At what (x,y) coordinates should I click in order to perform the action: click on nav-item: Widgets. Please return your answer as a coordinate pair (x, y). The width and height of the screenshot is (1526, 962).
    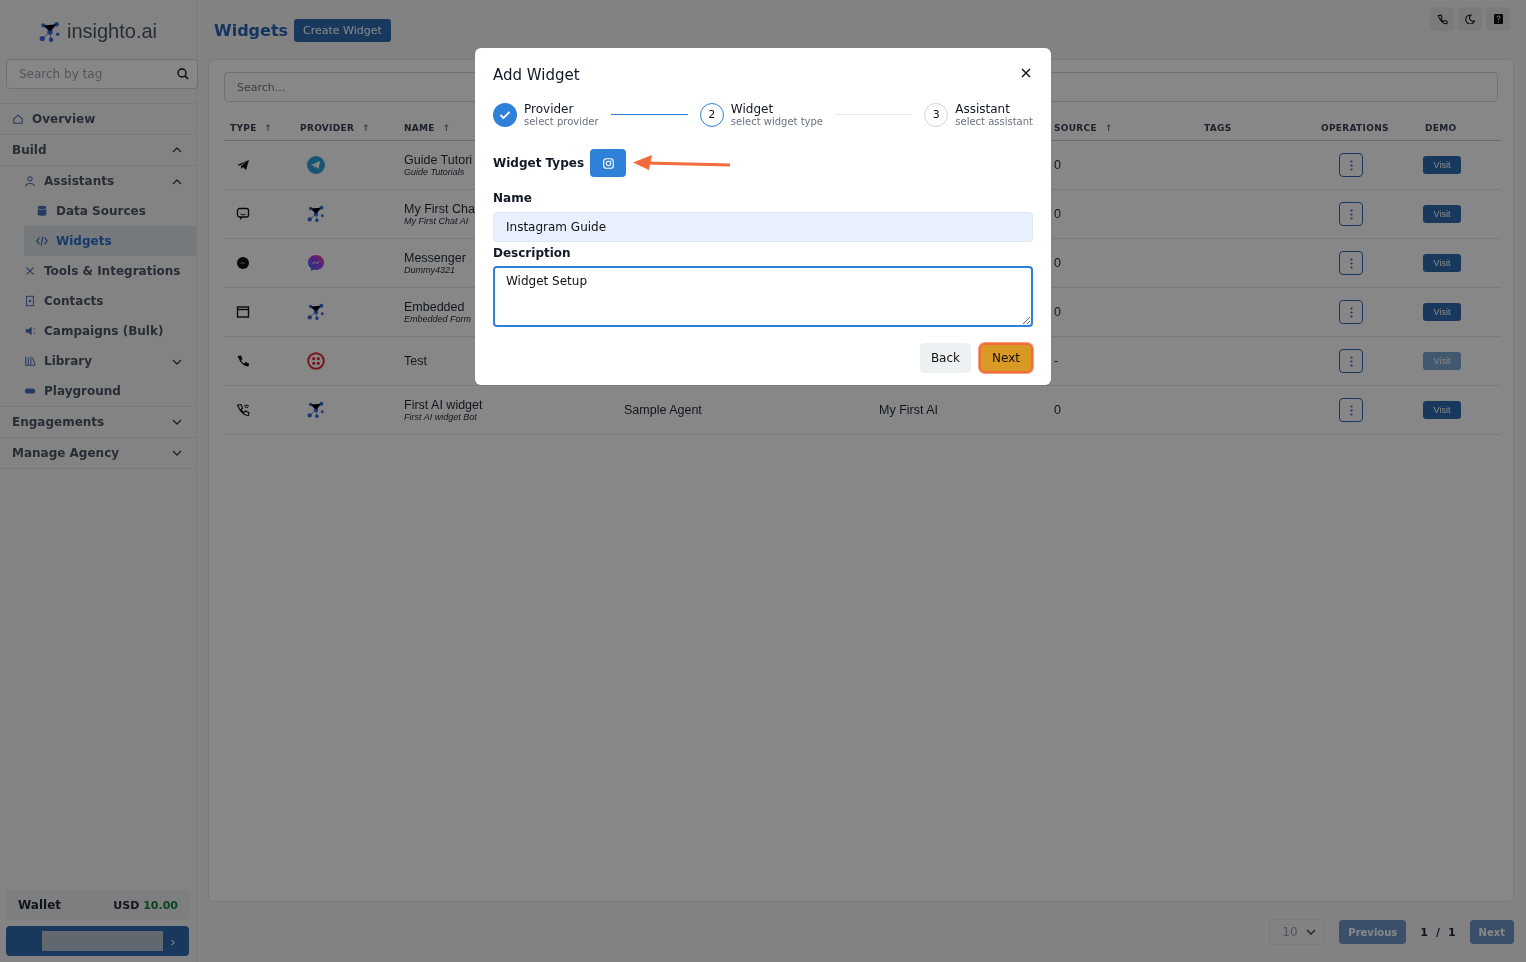
    Looking at the image, I should click on (110, 241).